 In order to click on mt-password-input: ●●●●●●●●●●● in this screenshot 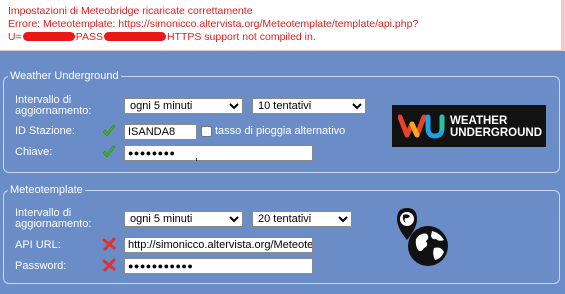, I will do `click(218, 266)`.